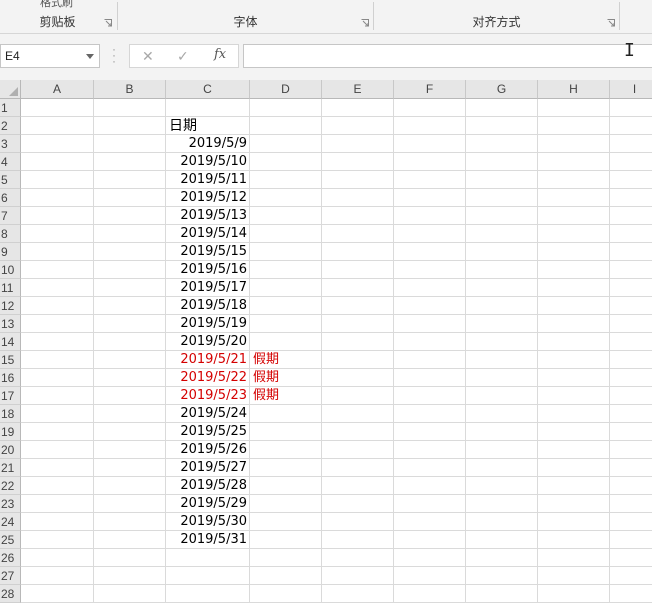  Describe the element at coordinates (10, 306) in the screenshot. I see `row-header-12: 12` at that location.